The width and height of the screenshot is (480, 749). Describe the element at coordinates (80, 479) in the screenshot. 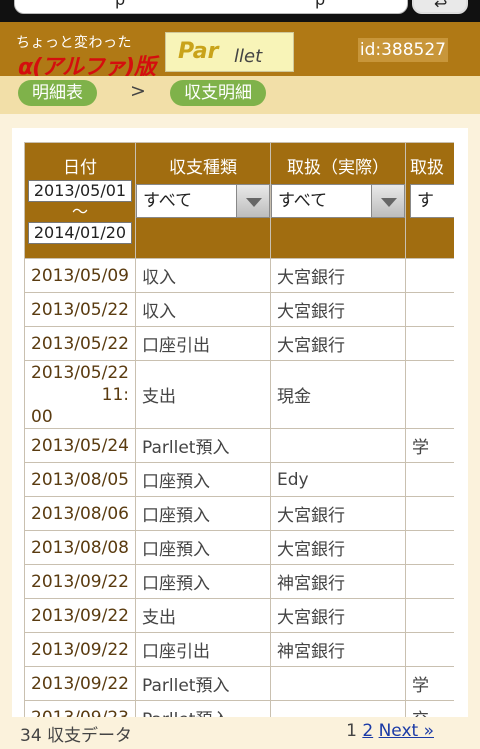

I see `cell-date: 2013/08/05` at that location.